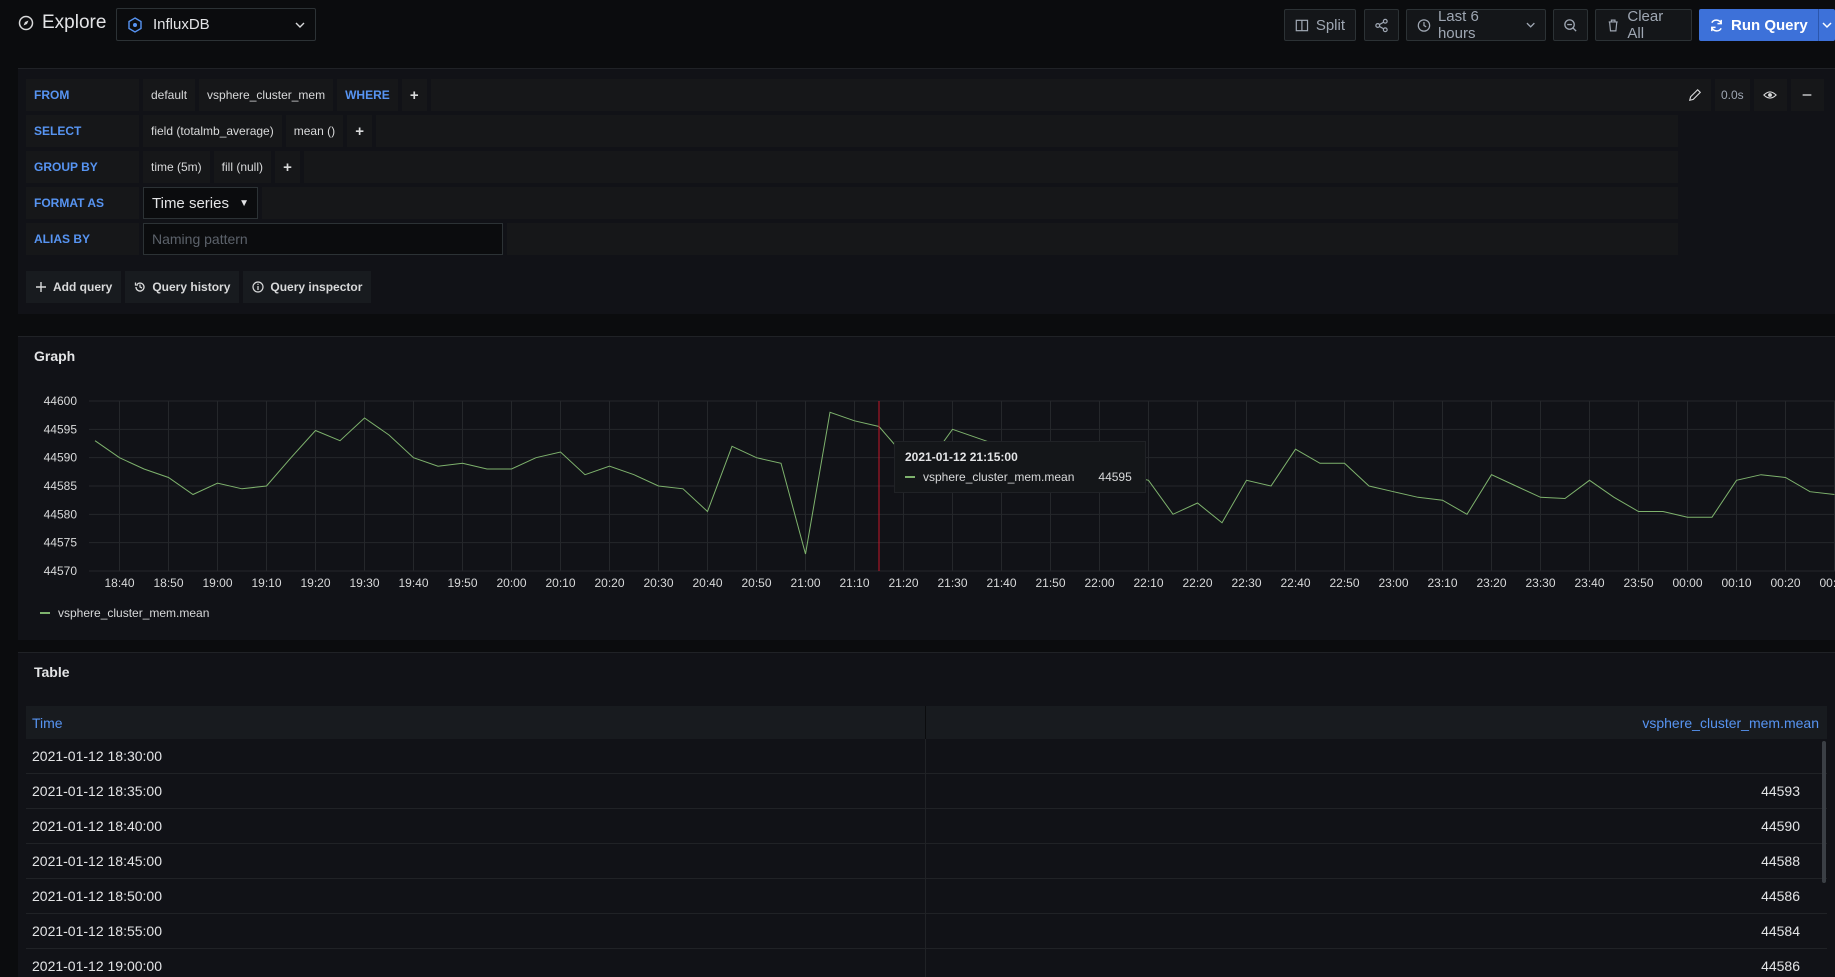 The width and height of the screenshot is (1835, 977). I want to click on x-tick-label: 19:50, so click(462, 583).